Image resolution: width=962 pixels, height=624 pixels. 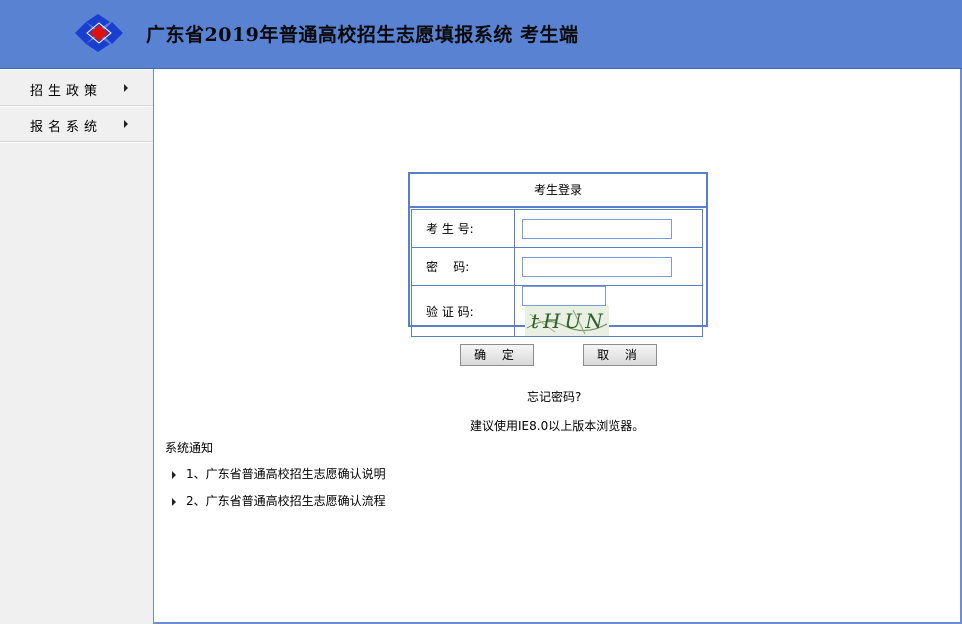 What do you see at coordinates (362, 35) in the screenshot?
I see `page-title: 广东省2019年普通高校招生志愿填报系统 考生端` at bounding box center [362, 35].